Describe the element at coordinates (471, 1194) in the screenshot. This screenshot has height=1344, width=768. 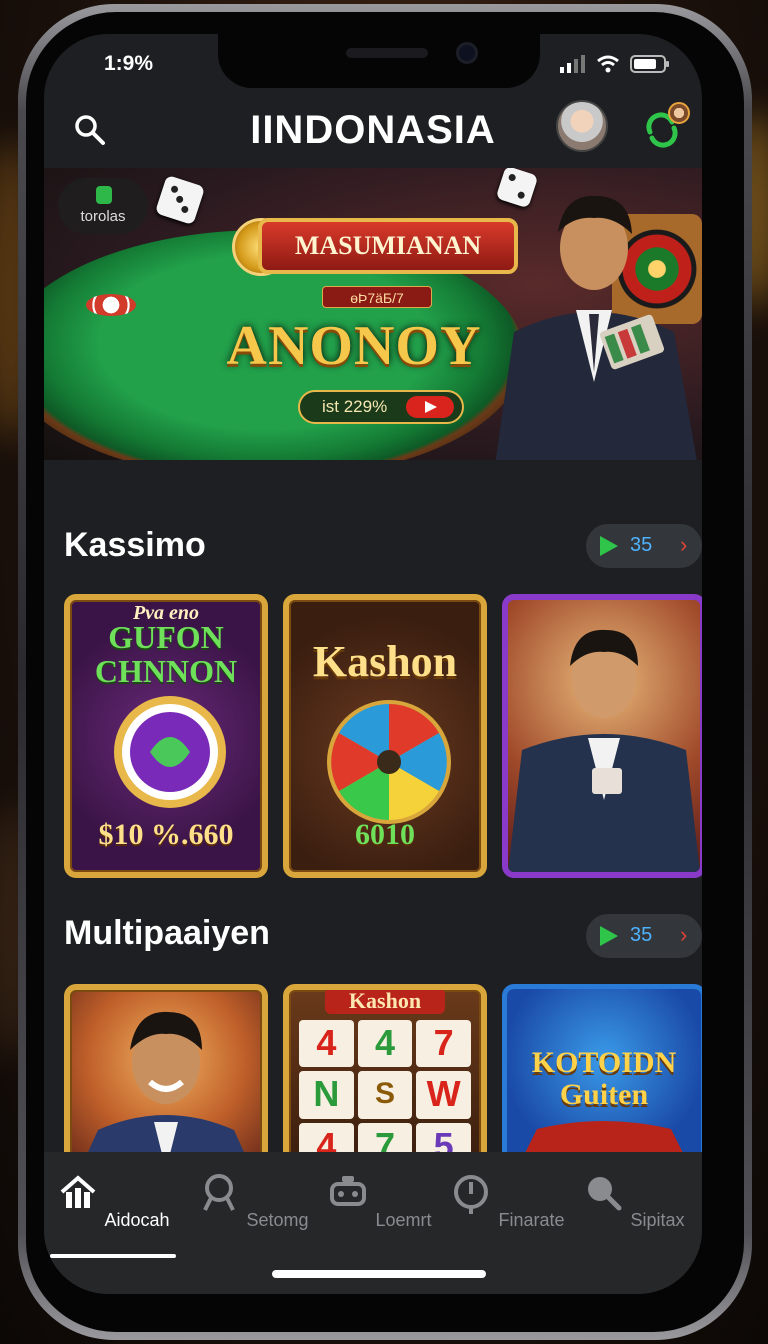
I see `timer-icon` at that location.